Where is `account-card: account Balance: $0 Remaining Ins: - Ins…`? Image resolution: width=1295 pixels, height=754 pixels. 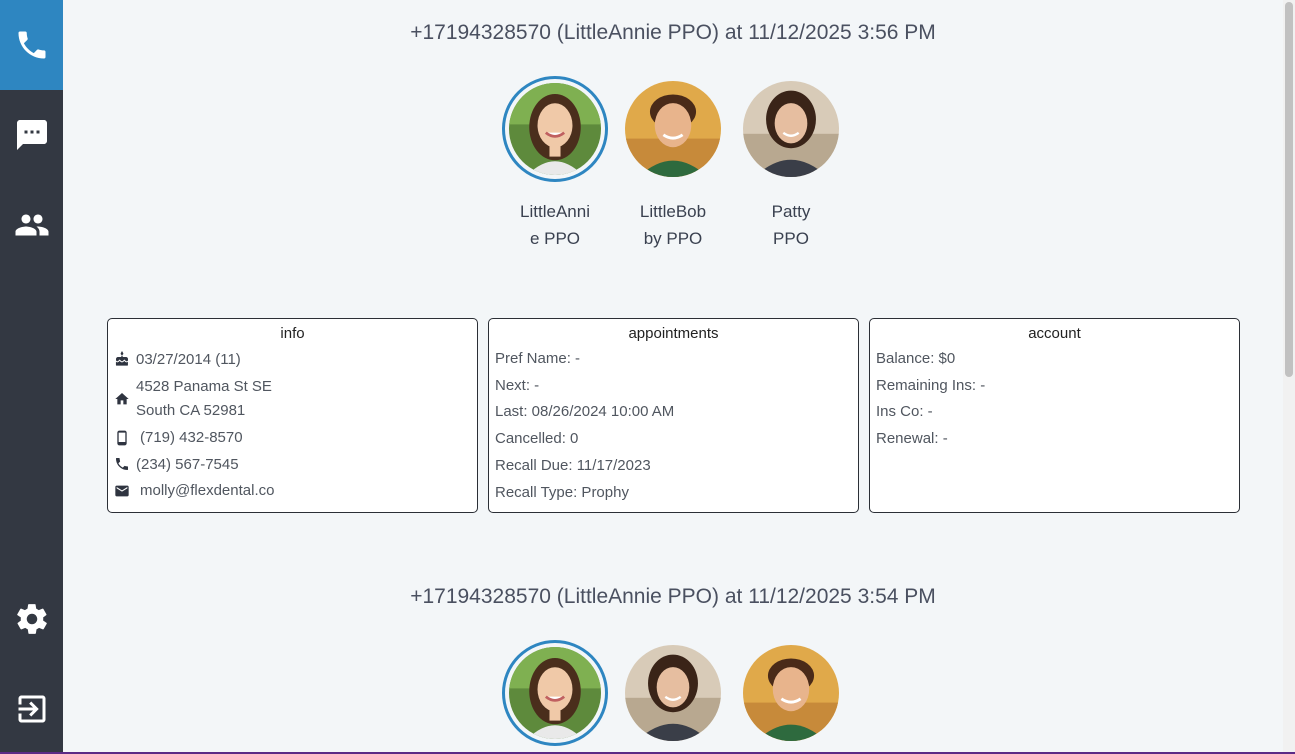 account-card: account Balance: $0 Remaining Ins: - Ins… is located at coordinates (1054, 415).